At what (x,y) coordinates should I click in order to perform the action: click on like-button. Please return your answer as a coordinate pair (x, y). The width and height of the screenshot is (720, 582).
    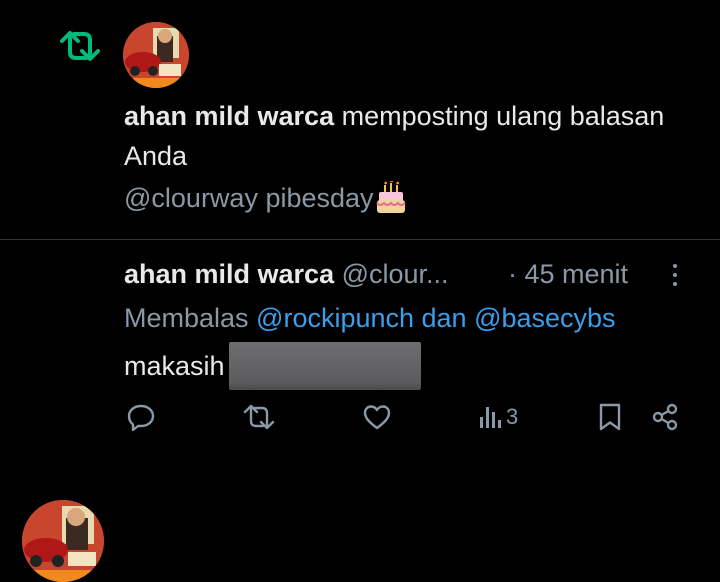
    Looking at the image, I should click on (377, 417).